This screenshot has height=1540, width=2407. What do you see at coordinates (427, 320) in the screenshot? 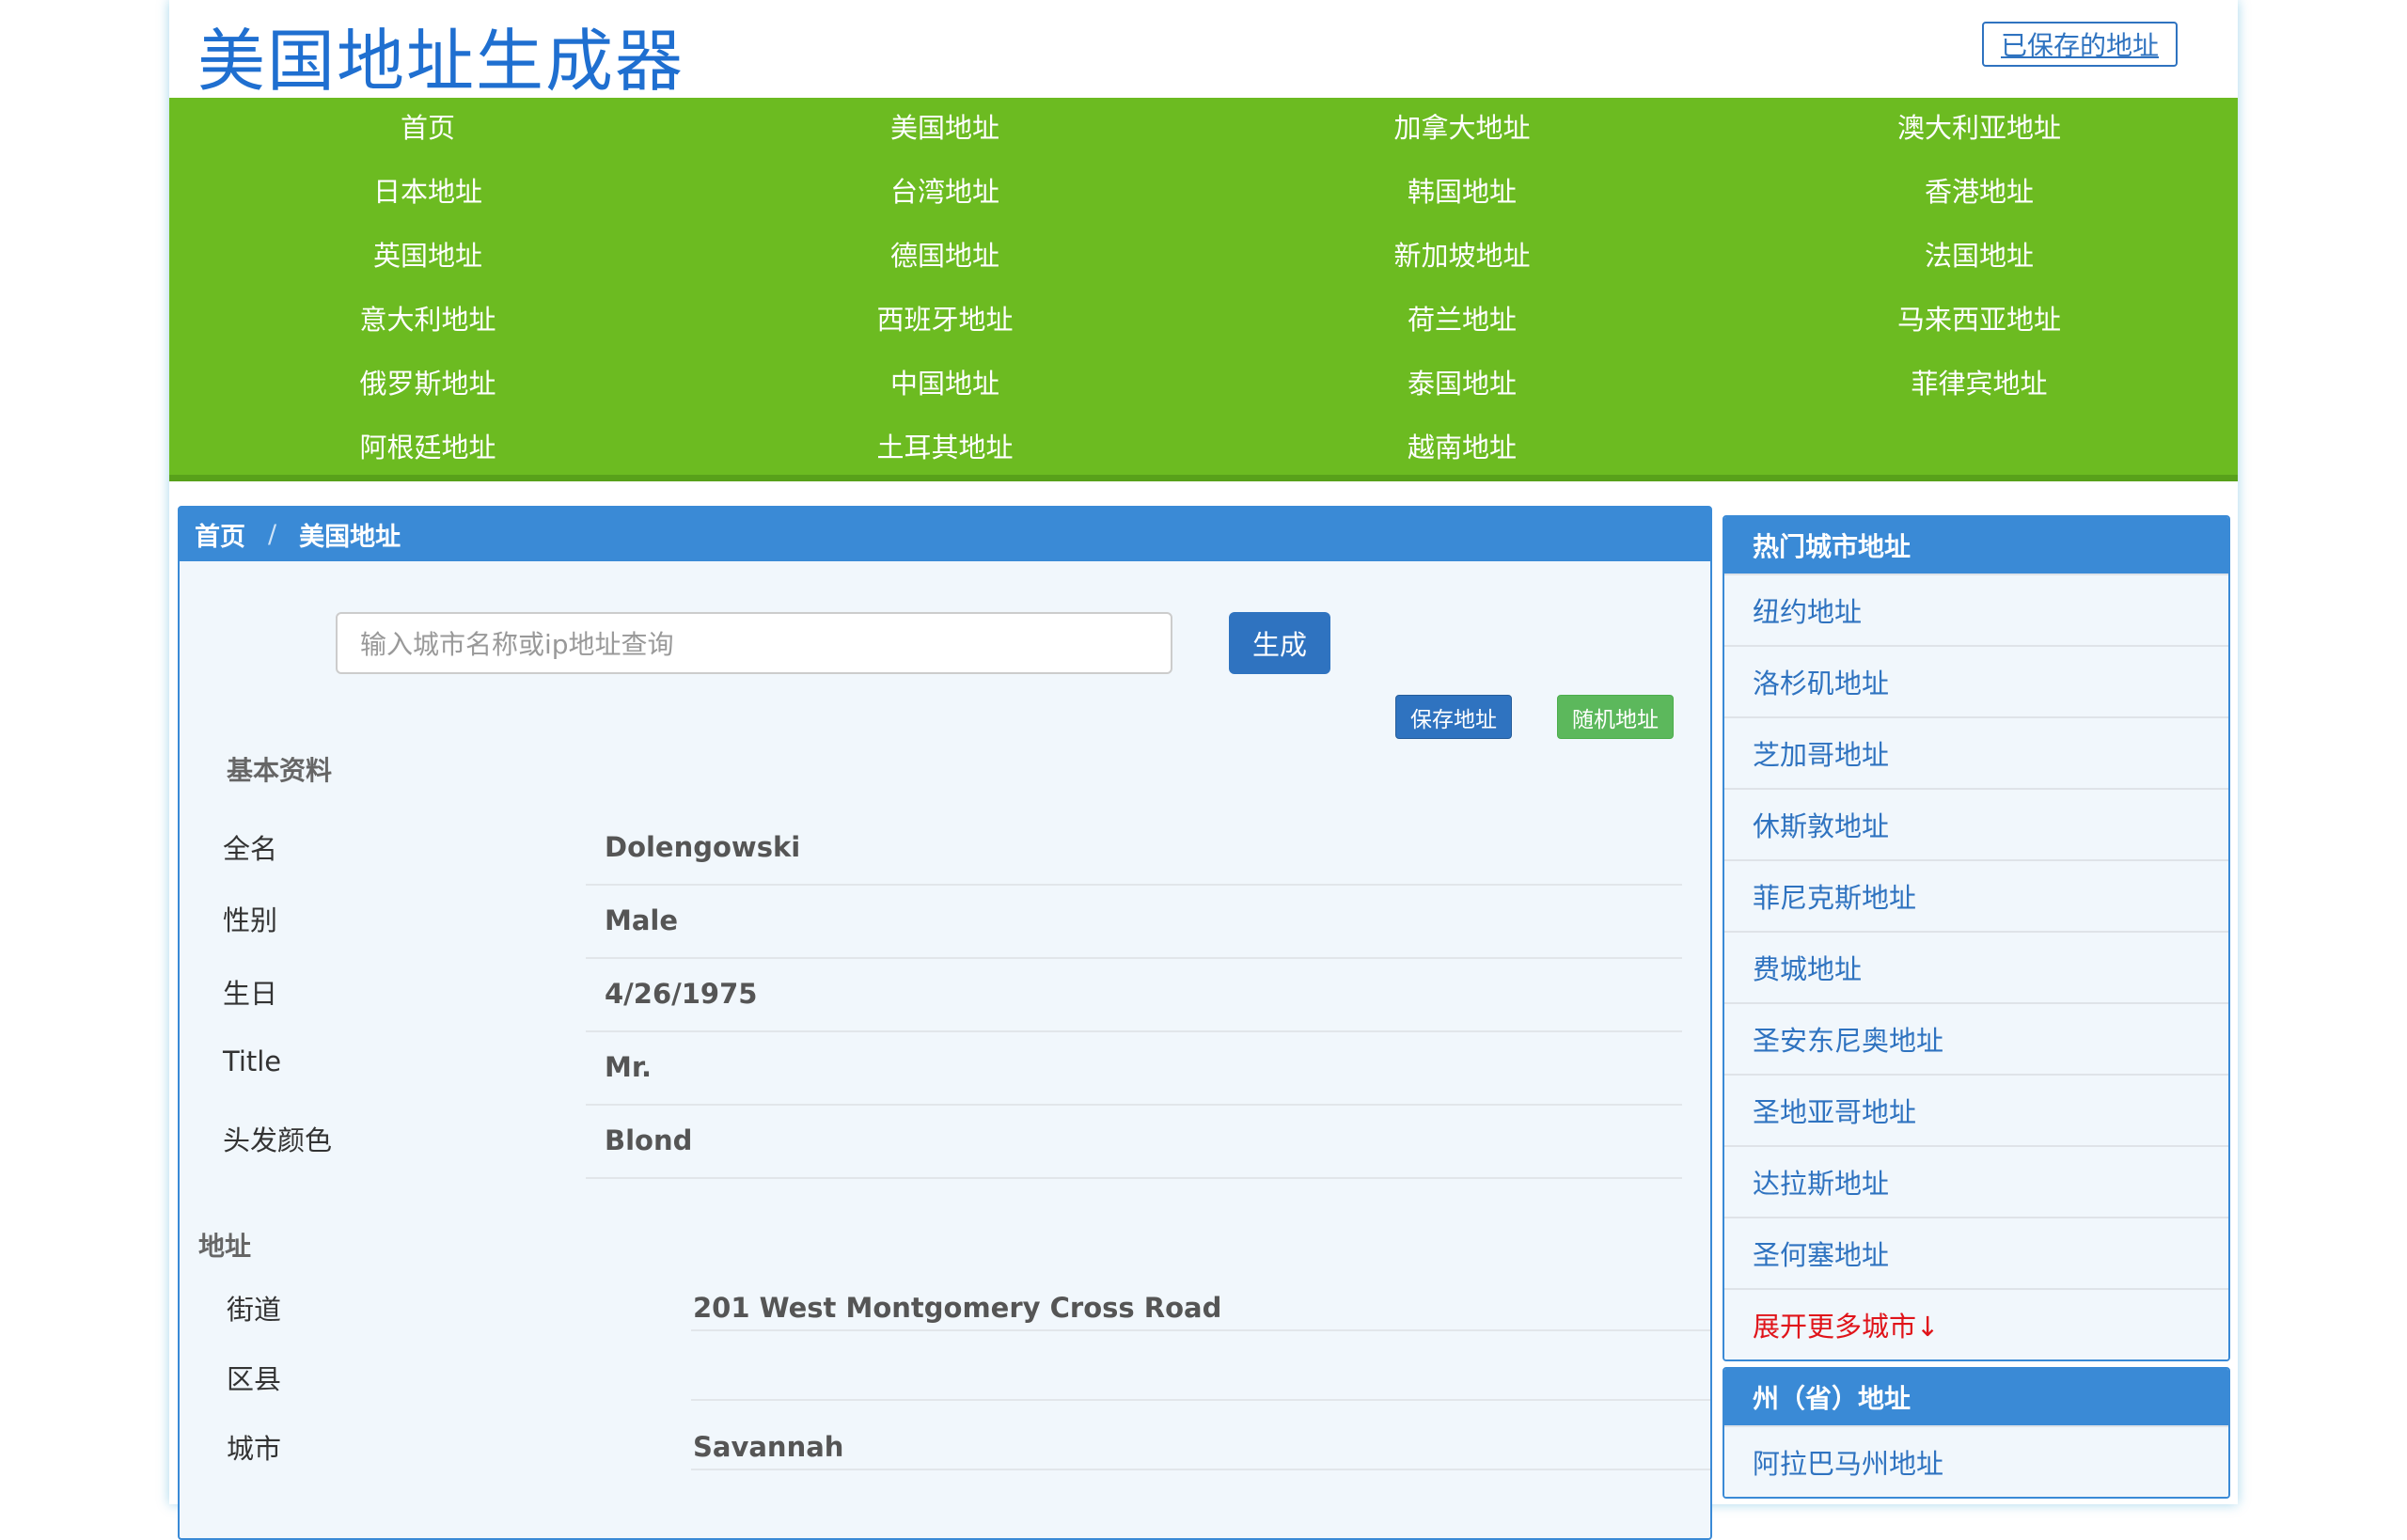
I see `nav-item-italy: 意大利地址` at bounding box center [427, 320].